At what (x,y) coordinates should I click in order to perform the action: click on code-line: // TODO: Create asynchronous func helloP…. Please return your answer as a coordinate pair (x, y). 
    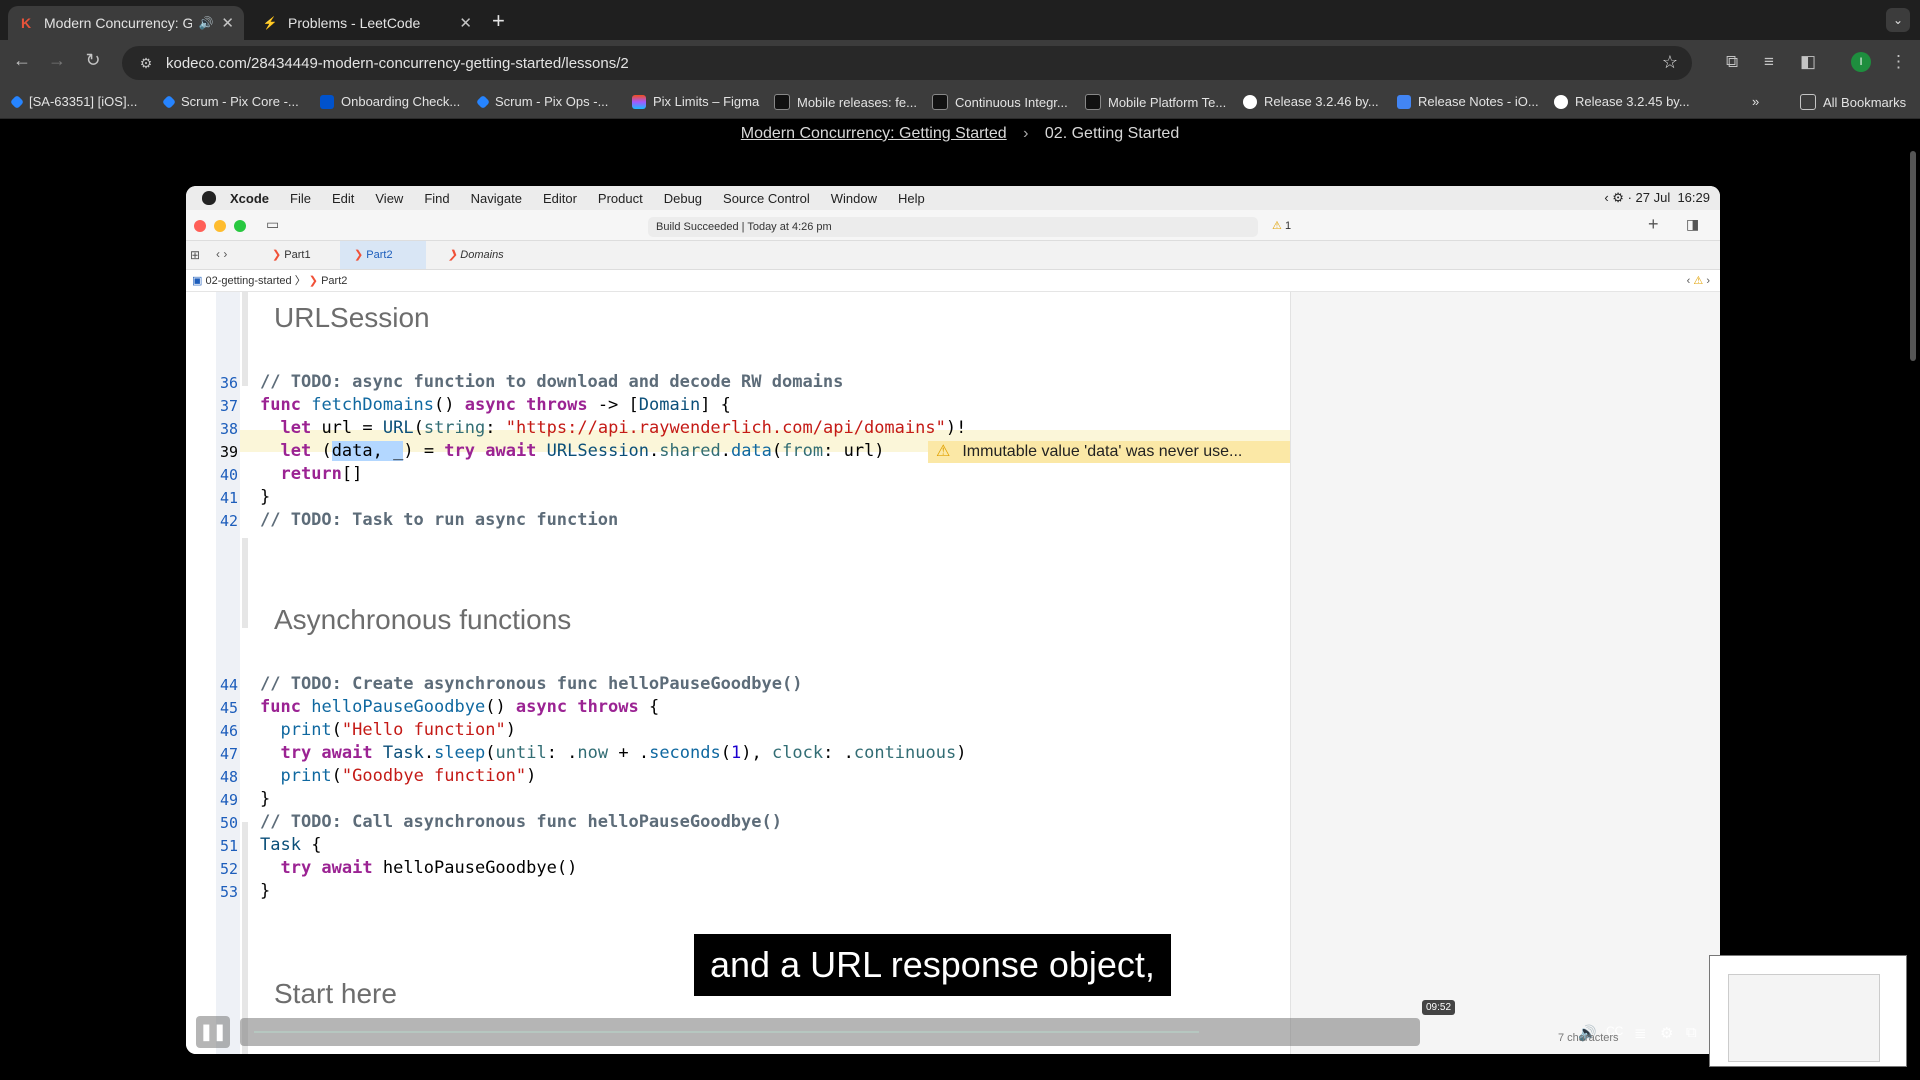
    Looking at the image, I should click on (531, 684).